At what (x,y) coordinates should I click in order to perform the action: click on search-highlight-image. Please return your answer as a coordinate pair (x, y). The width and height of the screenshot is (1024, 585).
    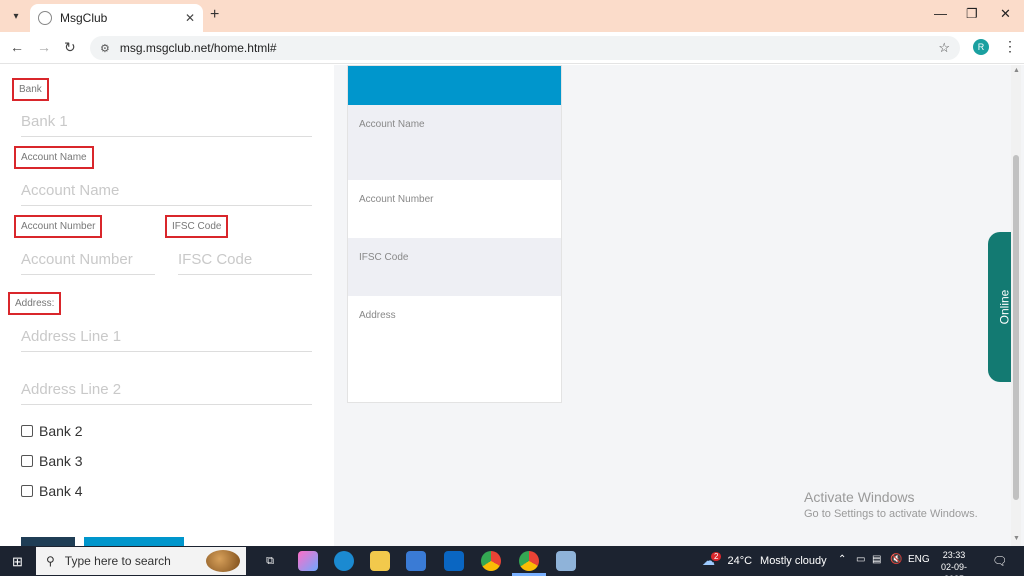
    Looking at the image, I should click on (223, 561).